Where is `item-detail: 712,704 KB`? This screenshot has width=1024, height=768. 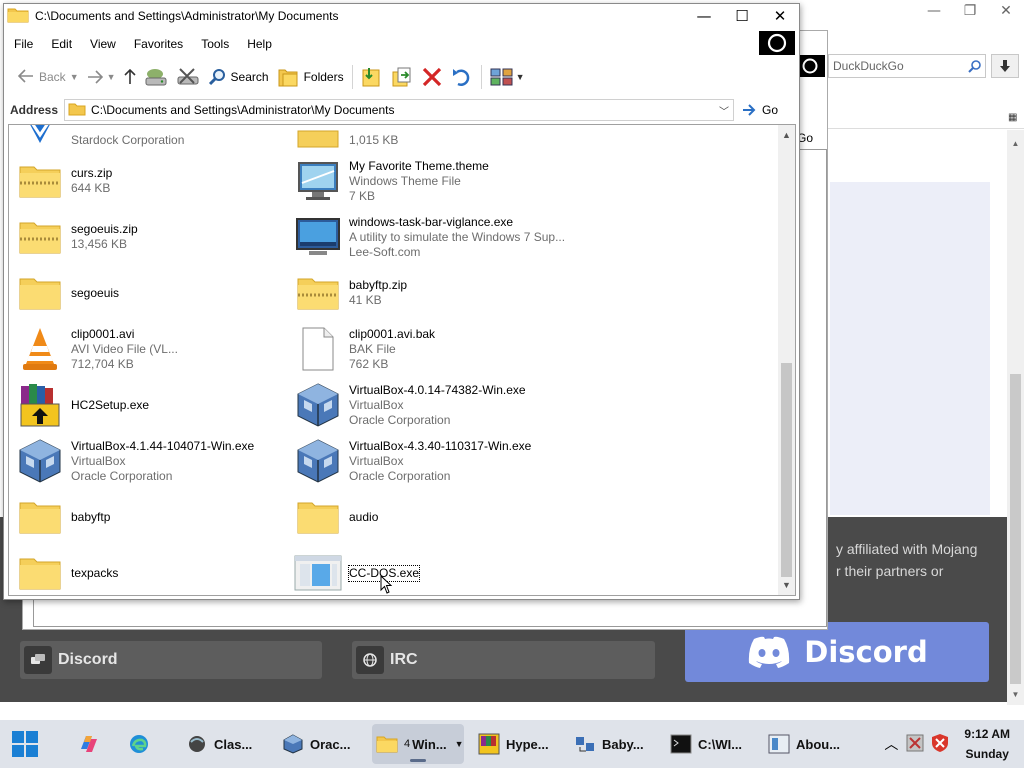
item-detail: 712,704 KB is located at coordinates (102, 363).